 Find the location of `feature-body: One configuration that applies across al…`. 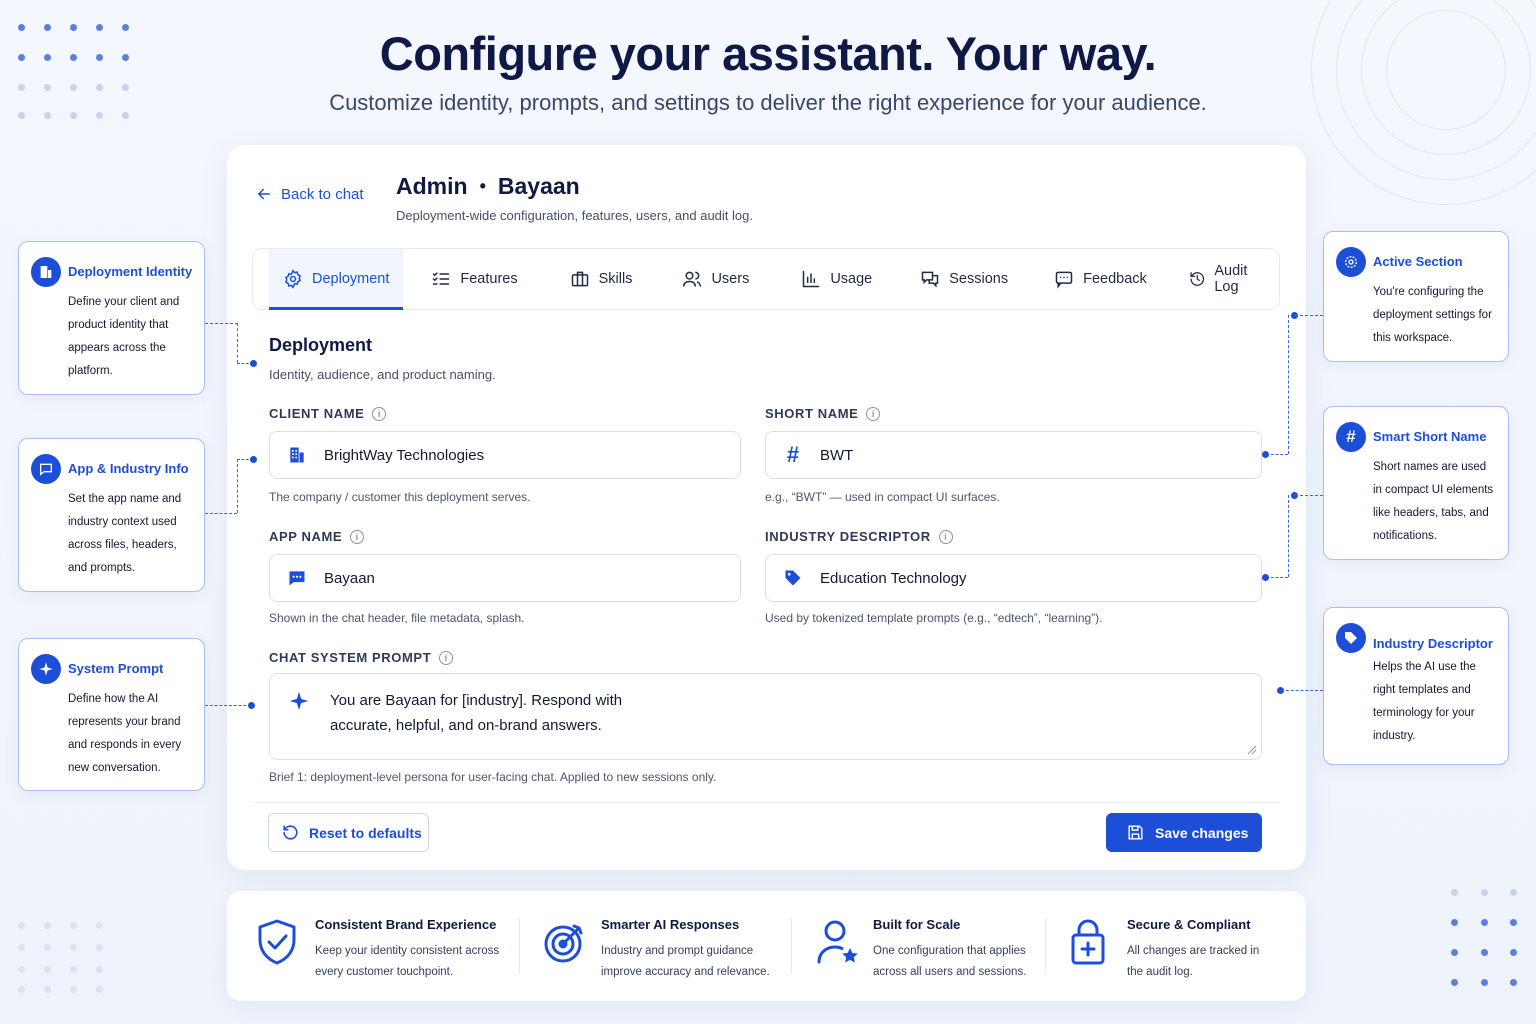

feature-body: One configuration that applies across al… is located at coordinates (950, 961).